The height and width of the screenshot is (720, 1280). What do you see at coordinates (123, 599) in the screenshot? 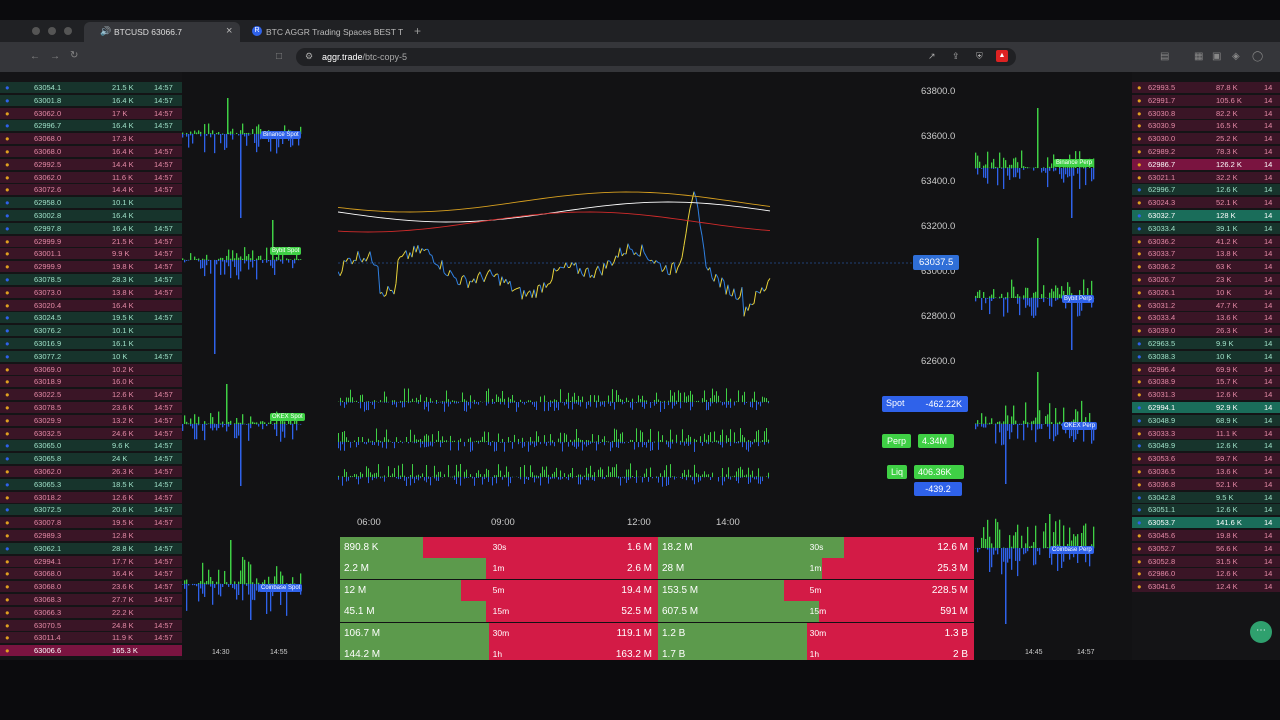
I see `trade-size: 27.7 K` at bounding box center [123, 599].